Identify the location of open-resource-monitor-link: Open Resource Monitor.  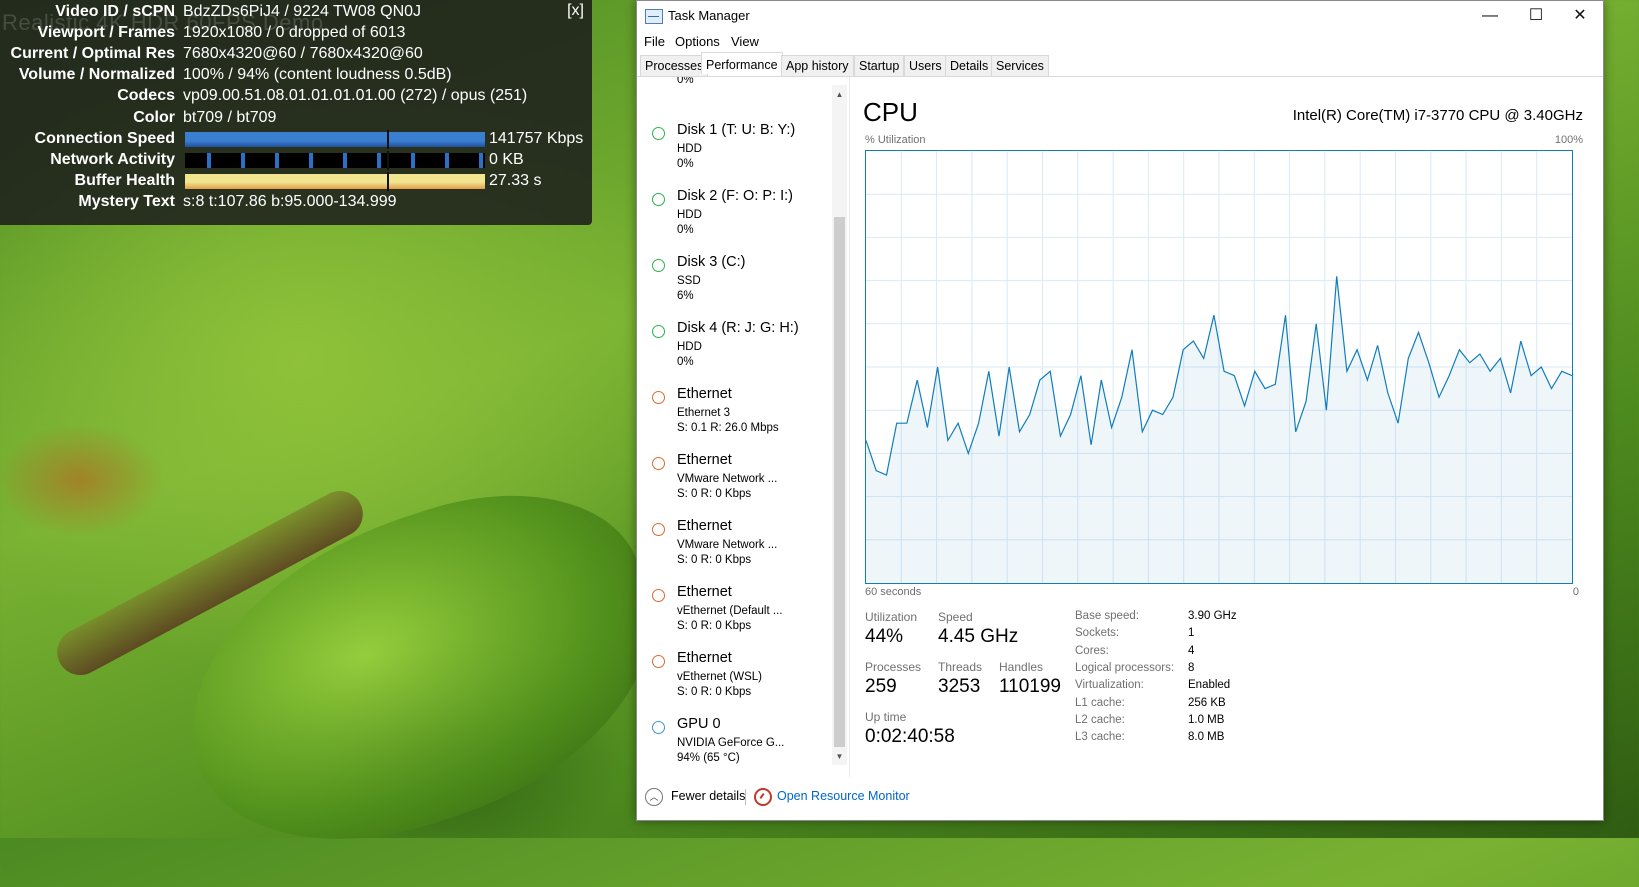
(843, 796).